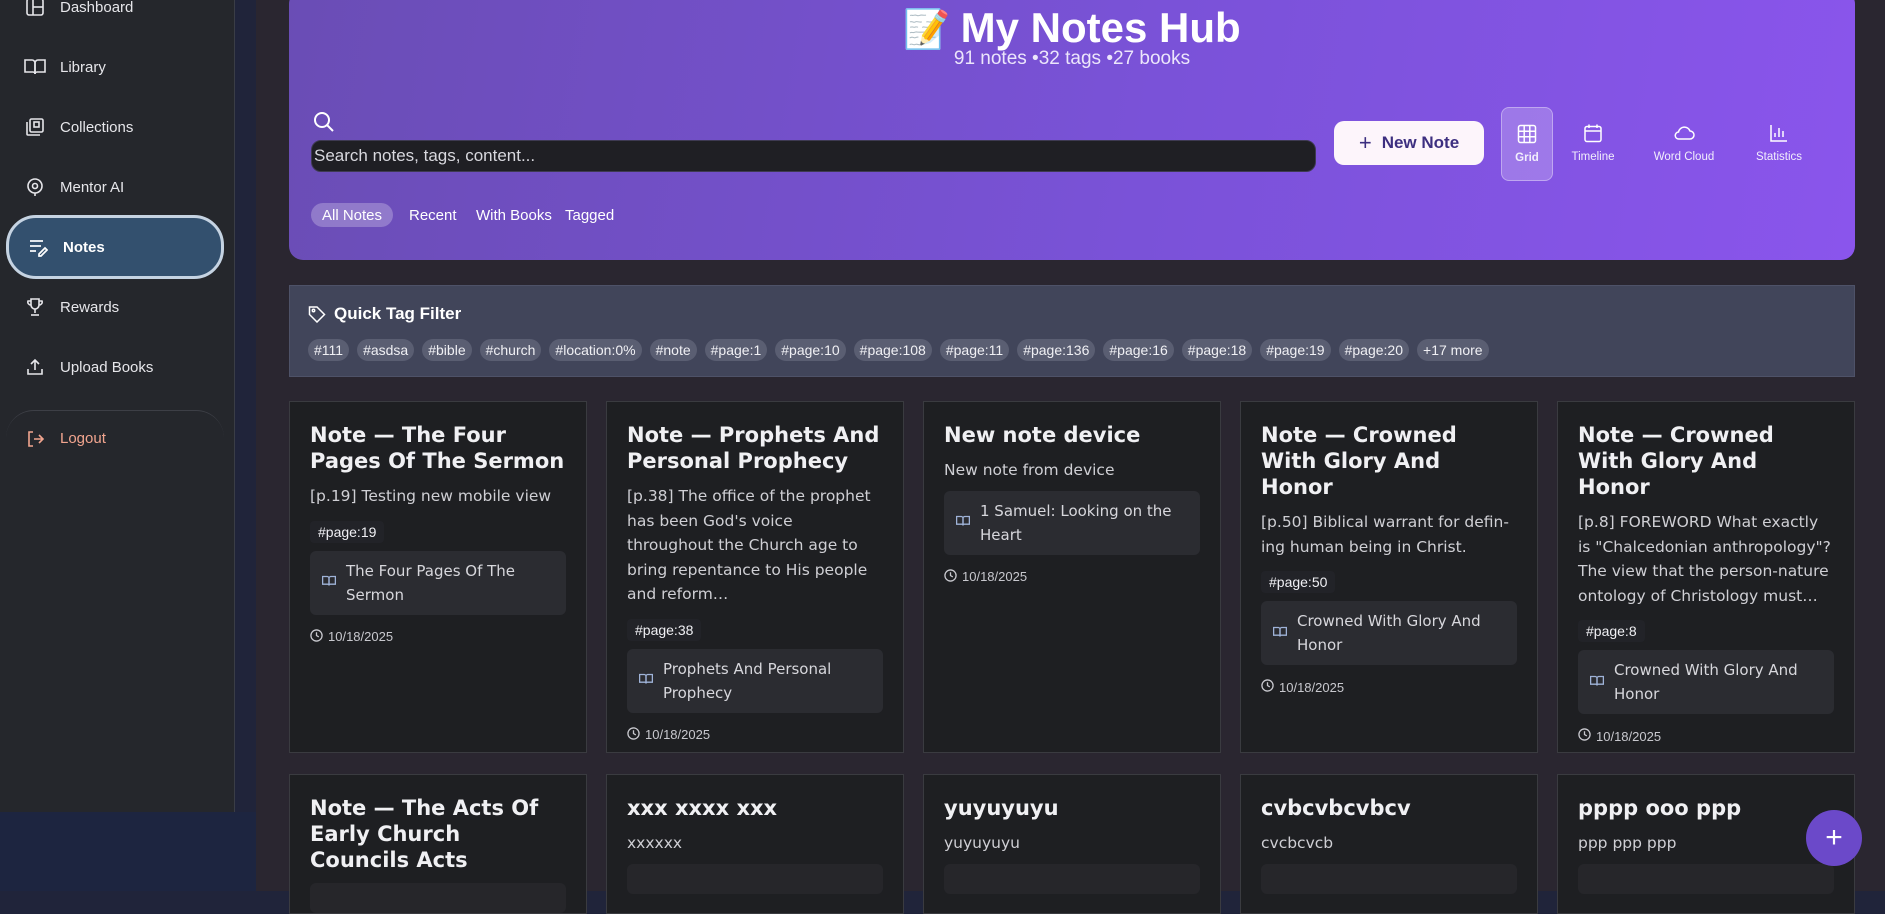  What do you see at coordinates (1527, 144) in the screenshot?
I see `view-grid-button: Grid` at bounding box center [1527, 144].